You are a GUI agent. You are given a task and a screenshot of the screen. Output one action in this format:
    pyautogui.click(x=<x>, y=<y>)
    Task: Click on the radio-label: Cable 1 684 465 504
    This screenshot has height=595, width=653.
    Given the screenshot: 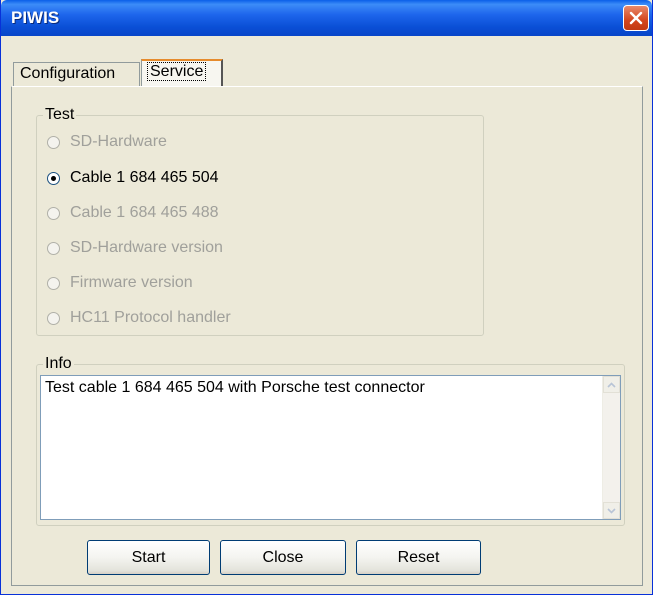 What is the action you would take?
    pyautogui.click(x=144, y=177)
    